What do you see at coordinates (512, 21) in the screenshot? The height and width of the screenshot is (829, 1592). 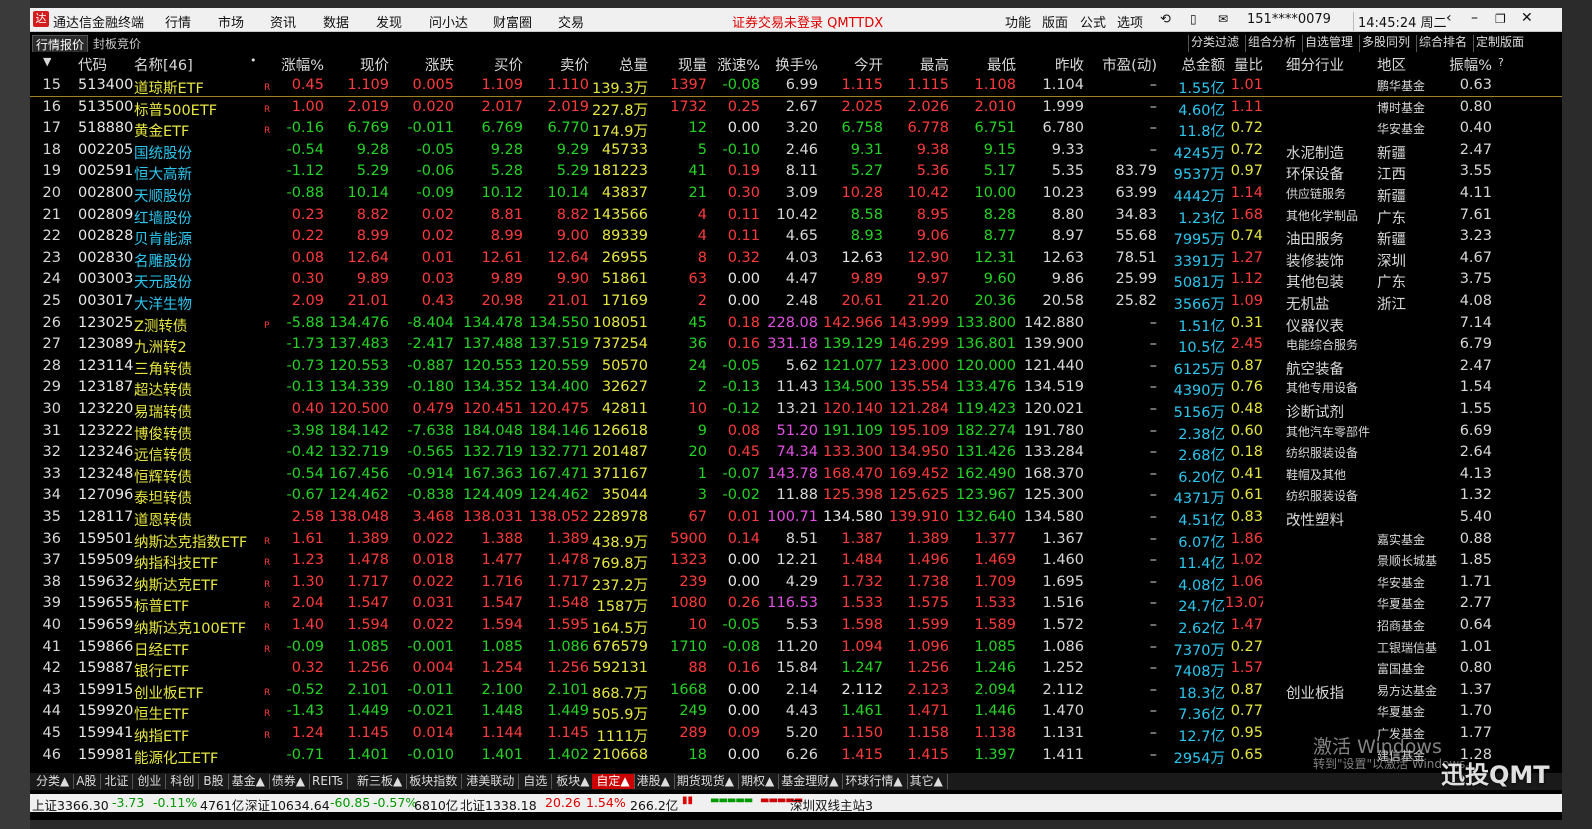 I see `menu-caifuquan: 财富圈` at bounding box center [512, 21].